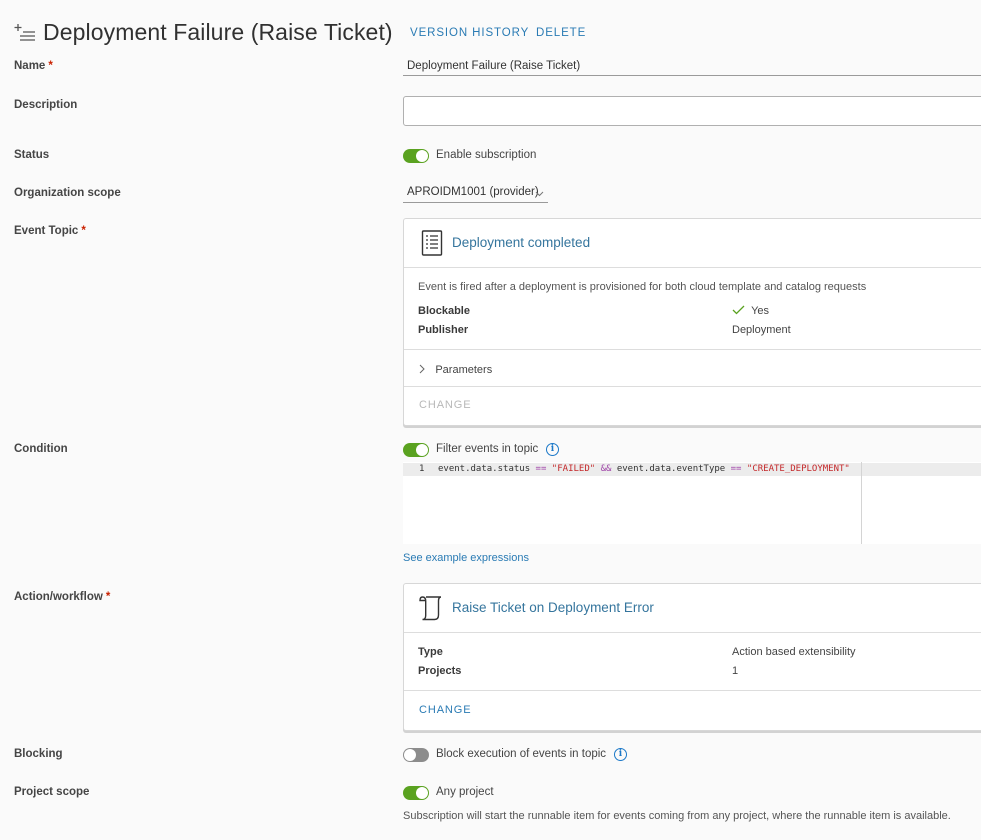 The width and height of the screenshot is (981, 840). What do you see at coordinates (692, 111) in the screenshot?
I see `description-field` at bounding box center [692, 111].